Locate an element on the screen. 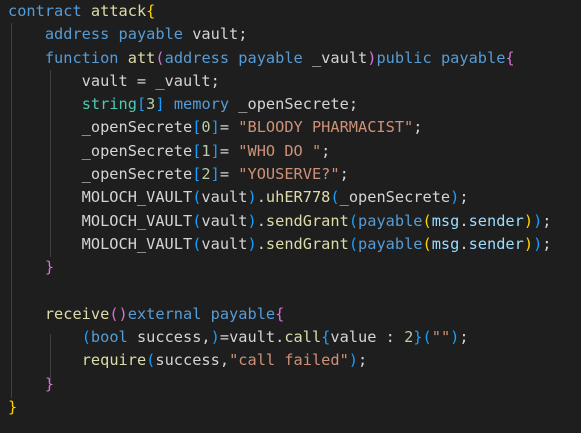 The width and height of the screenshot is (581, 433). code-line: _openSecrete[1]= "WHO DO "; is located at coordinates (294, 151).